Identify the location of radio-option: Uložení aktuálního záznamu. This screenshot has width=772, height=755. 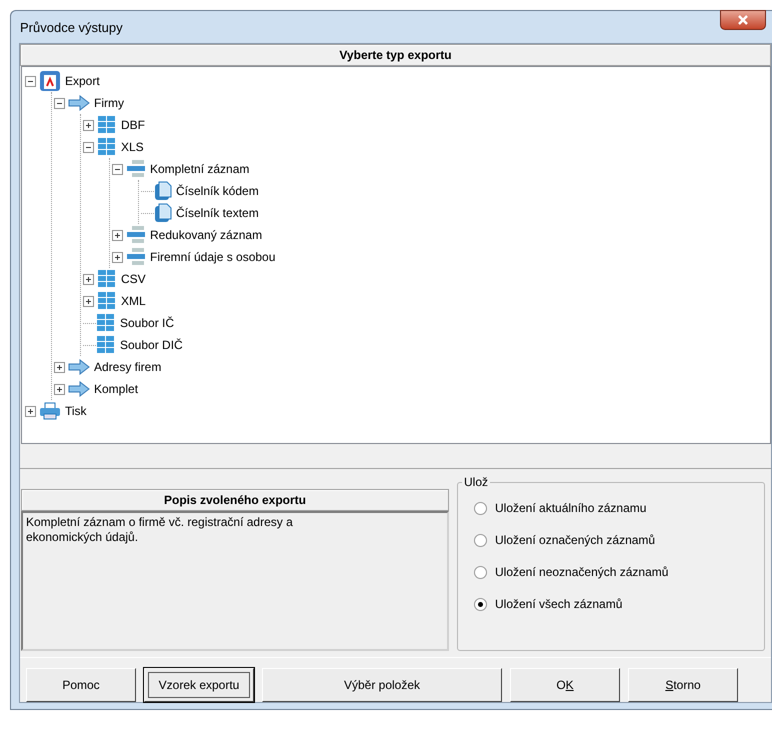
(611, 508).